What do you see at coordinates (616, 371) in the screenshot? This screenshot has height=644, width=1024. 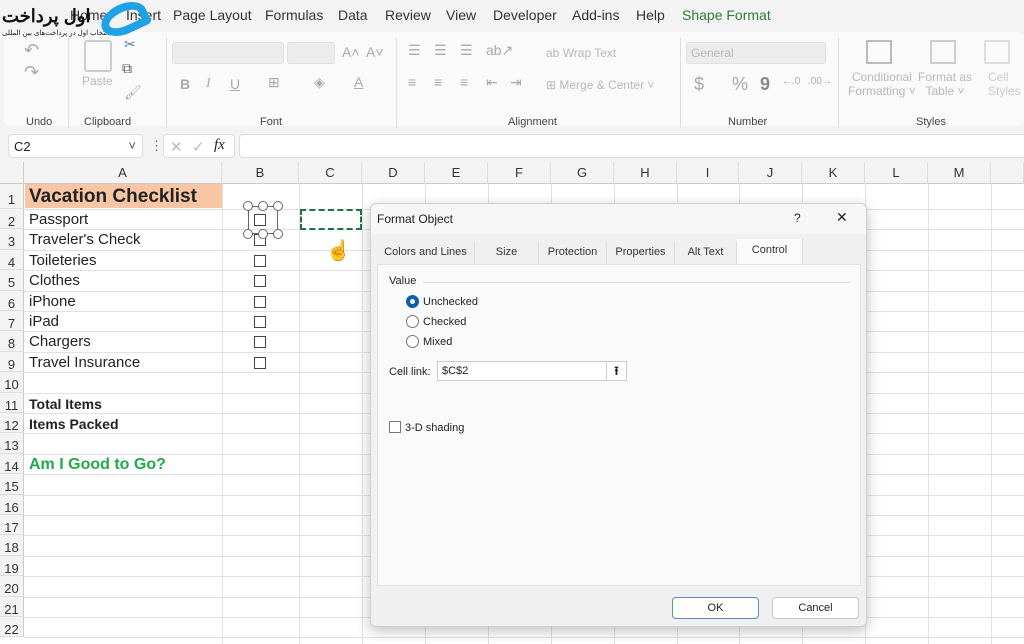 I see `collapse-dialog-icon: ⭱` at bounding box center [616, 371].